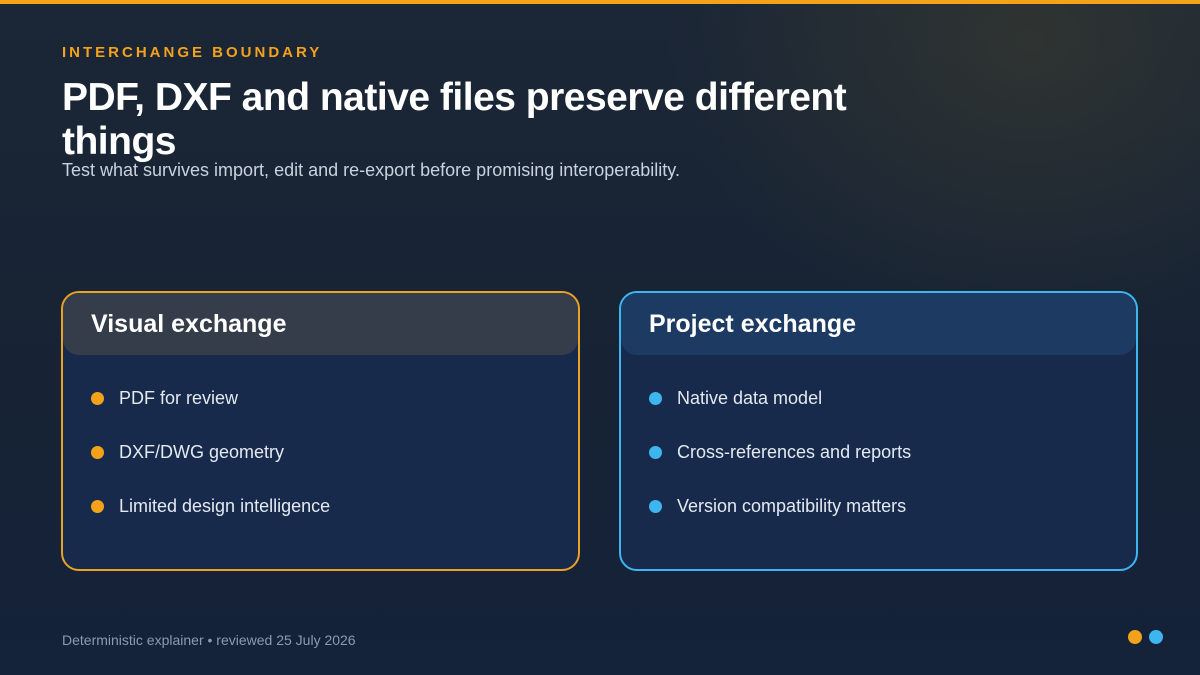 The image size is (1200, 675). I want to click on top-accent-bar, so click(600, 2).